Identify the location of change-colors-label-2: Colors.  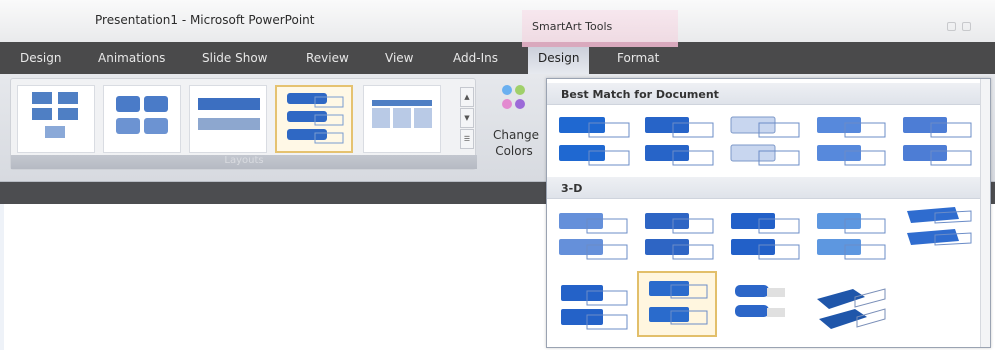
(514, 151).